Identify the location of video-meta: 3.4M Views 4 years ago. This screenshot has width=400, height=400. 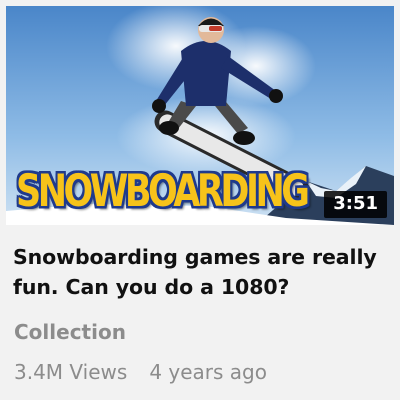
(140, 372).